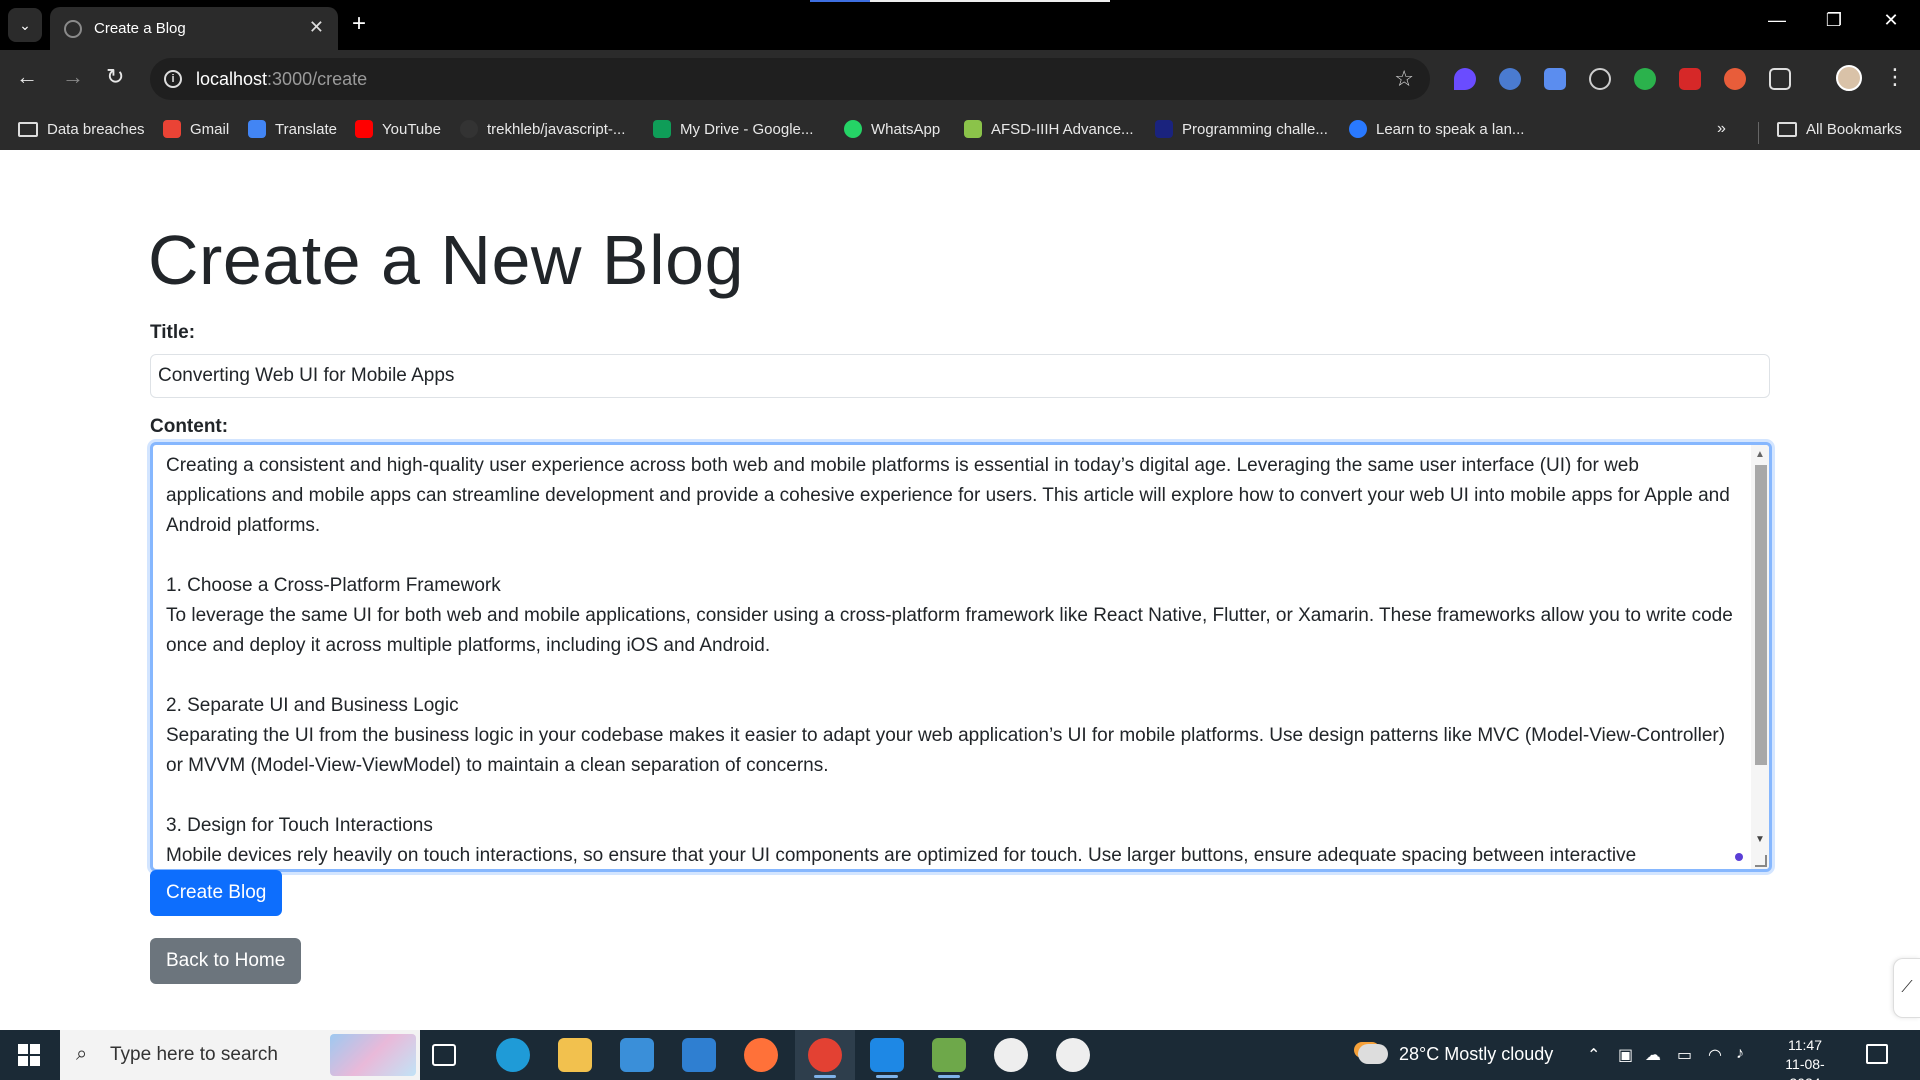 The image size is (1920, 1080). Describe the element at coordinates (364, 129) in the screenshot. I see `youtube-icon` at that location.